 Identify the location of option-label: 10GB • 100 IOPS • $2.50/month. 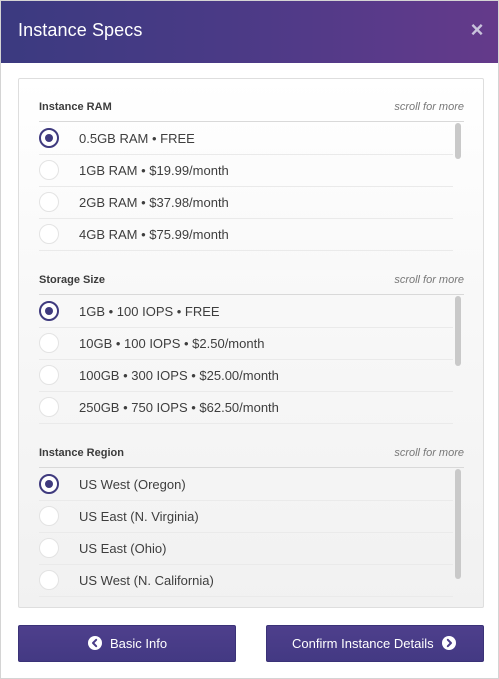
(172, 343).